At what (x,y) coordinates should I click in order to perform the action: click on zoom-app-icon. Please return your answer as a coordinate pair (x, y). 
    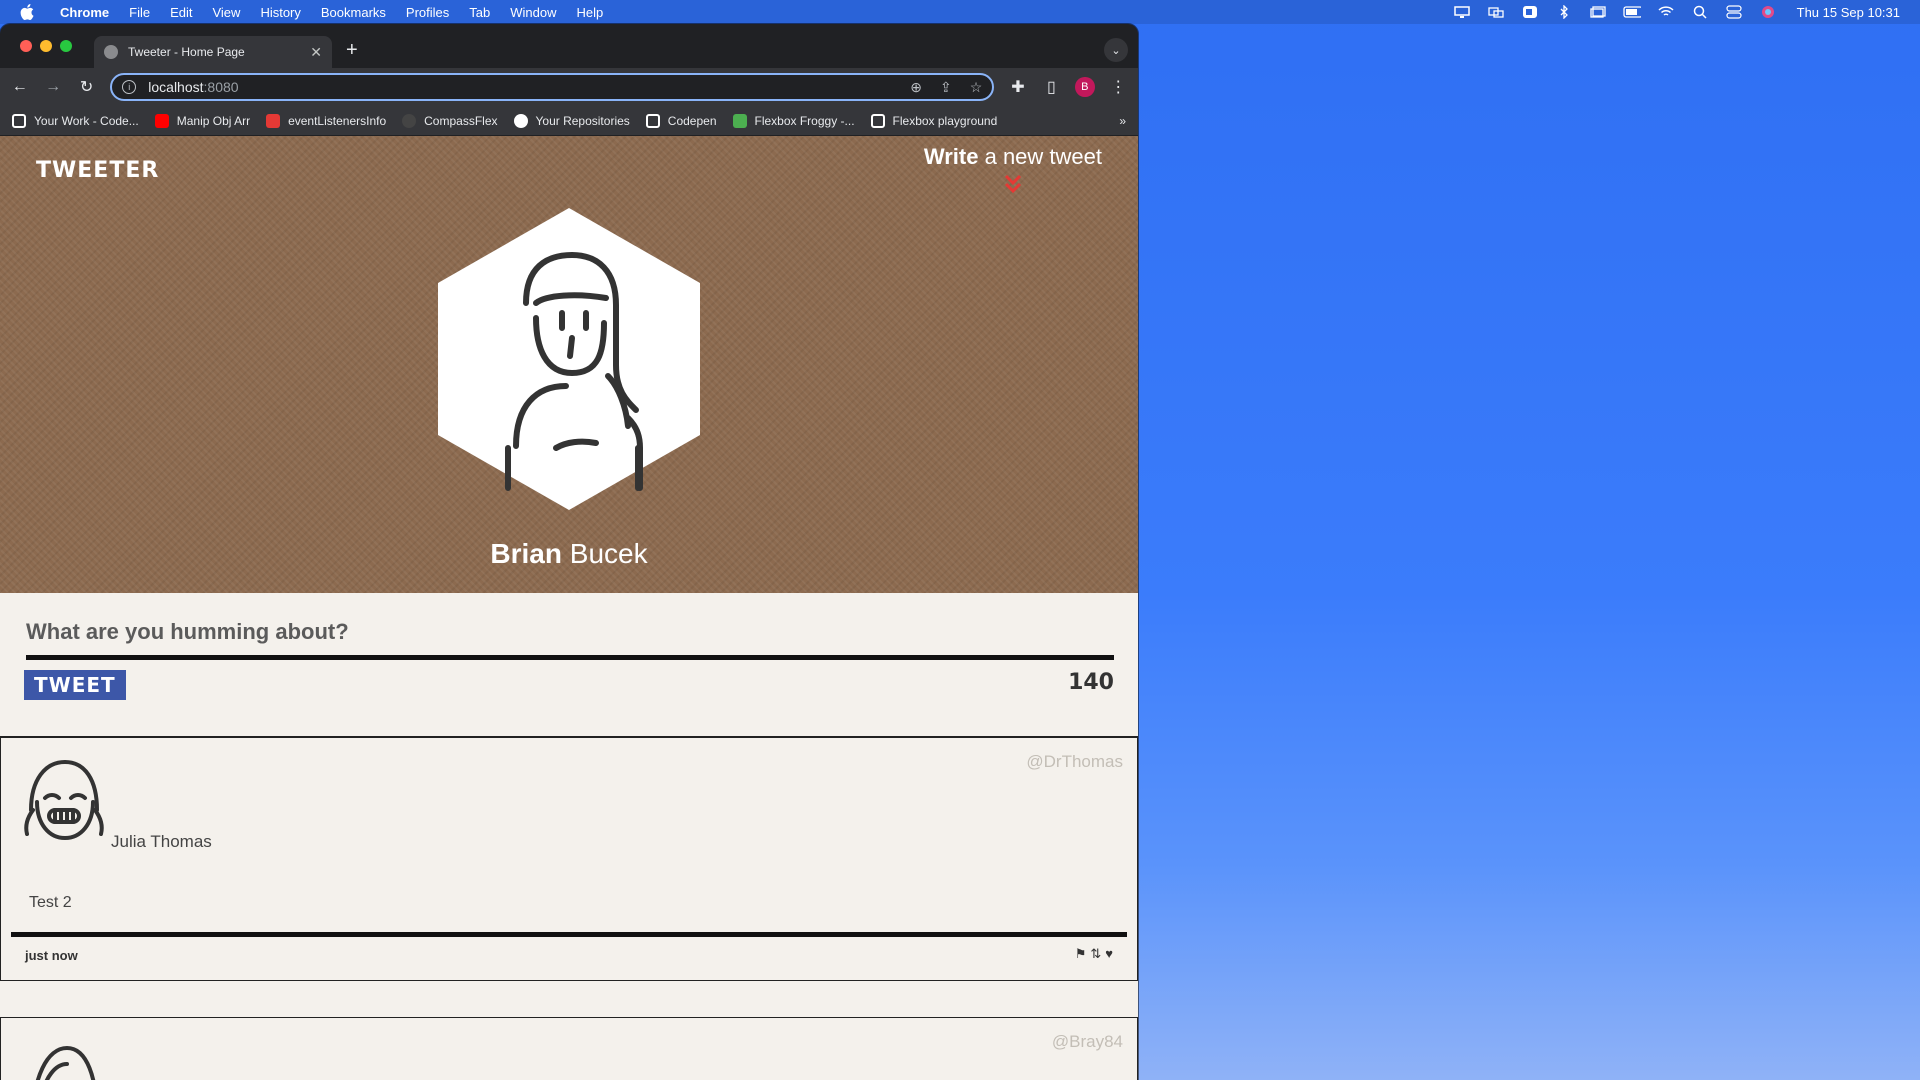
    Looking at the image, I should click on (1530, 12).